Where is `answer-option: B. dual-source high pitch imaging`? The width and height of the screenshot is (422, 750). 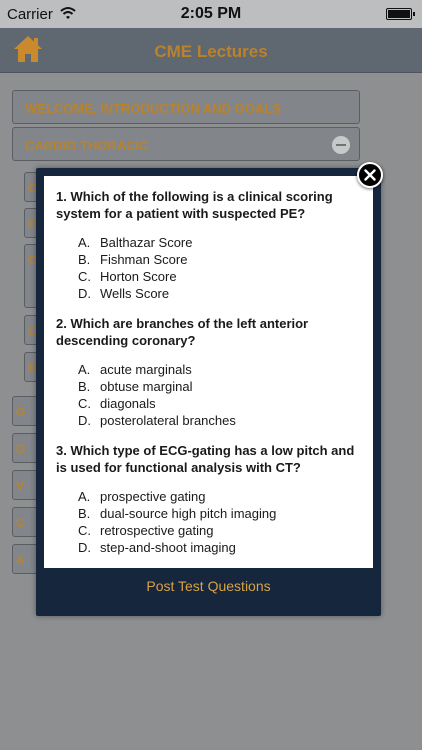 answer-option: B. dual-source high pitch imaging is located at coordinates (219, 513).